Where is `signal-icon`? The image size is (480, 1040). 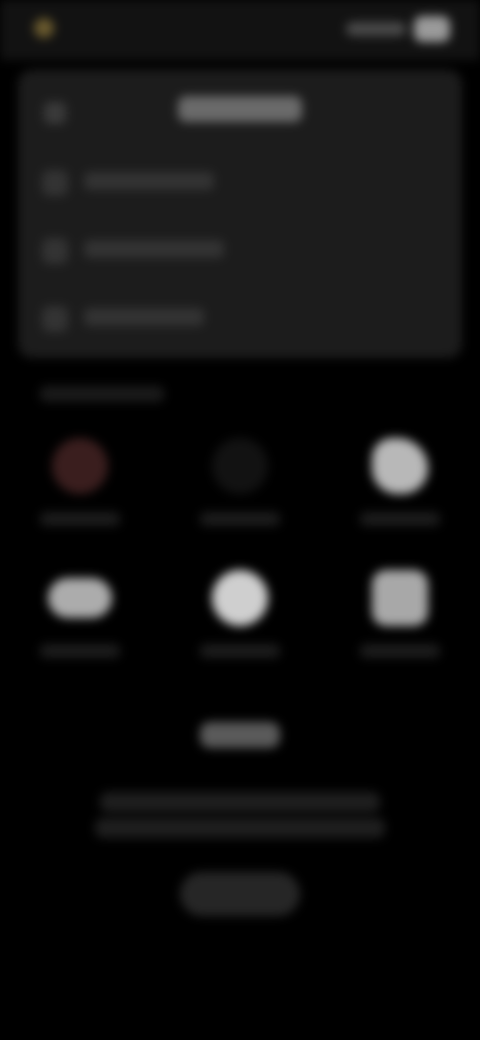
signal-icon is located at coordinates (376, 29).